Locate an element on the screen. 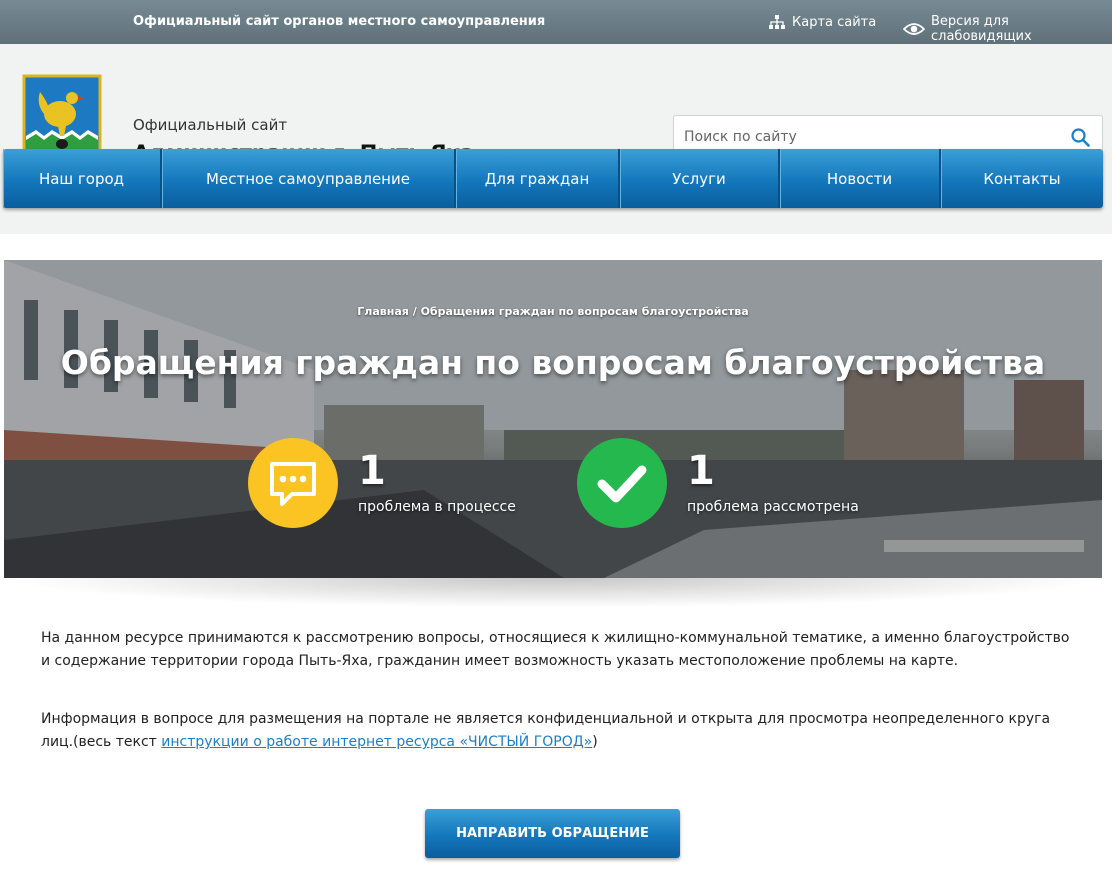  nav-item-label: Услуги is located at coordinates (699, 178).